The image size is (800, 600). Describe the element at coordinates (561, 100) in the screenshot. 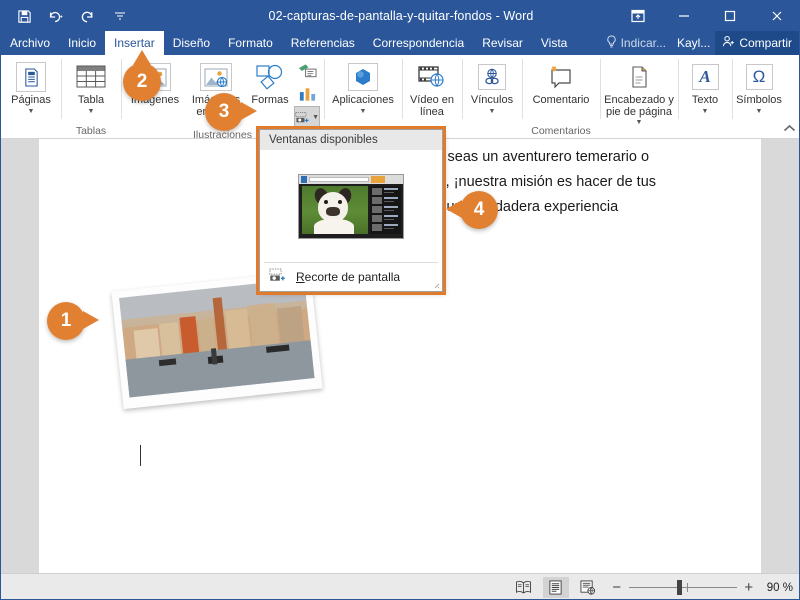

I see `comentario-label: Comentario` at that location.